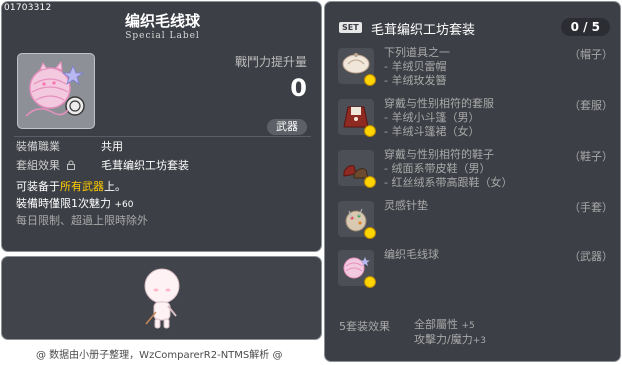  Describe the element at coordinates (439, 154) in the screenshot. I see `piece-line: 穿戴与性别相符的鞋子` at that location.